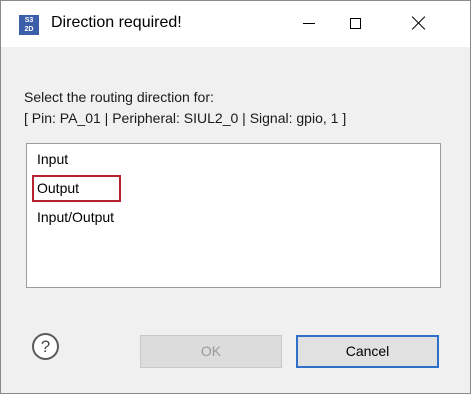  I want to click on close-icon, so click(419, 23).